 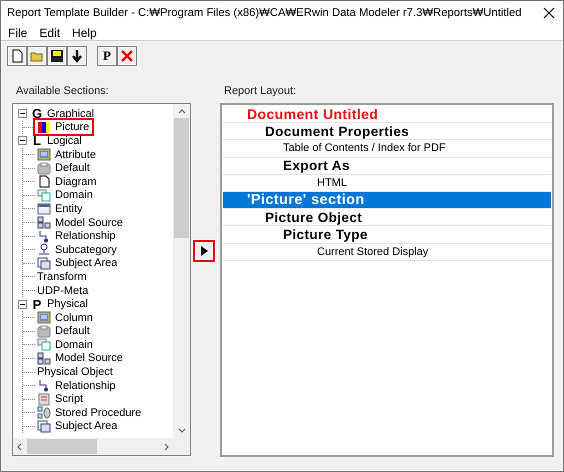 I want to click on tree-item: Script, so click(x=69, y=399).